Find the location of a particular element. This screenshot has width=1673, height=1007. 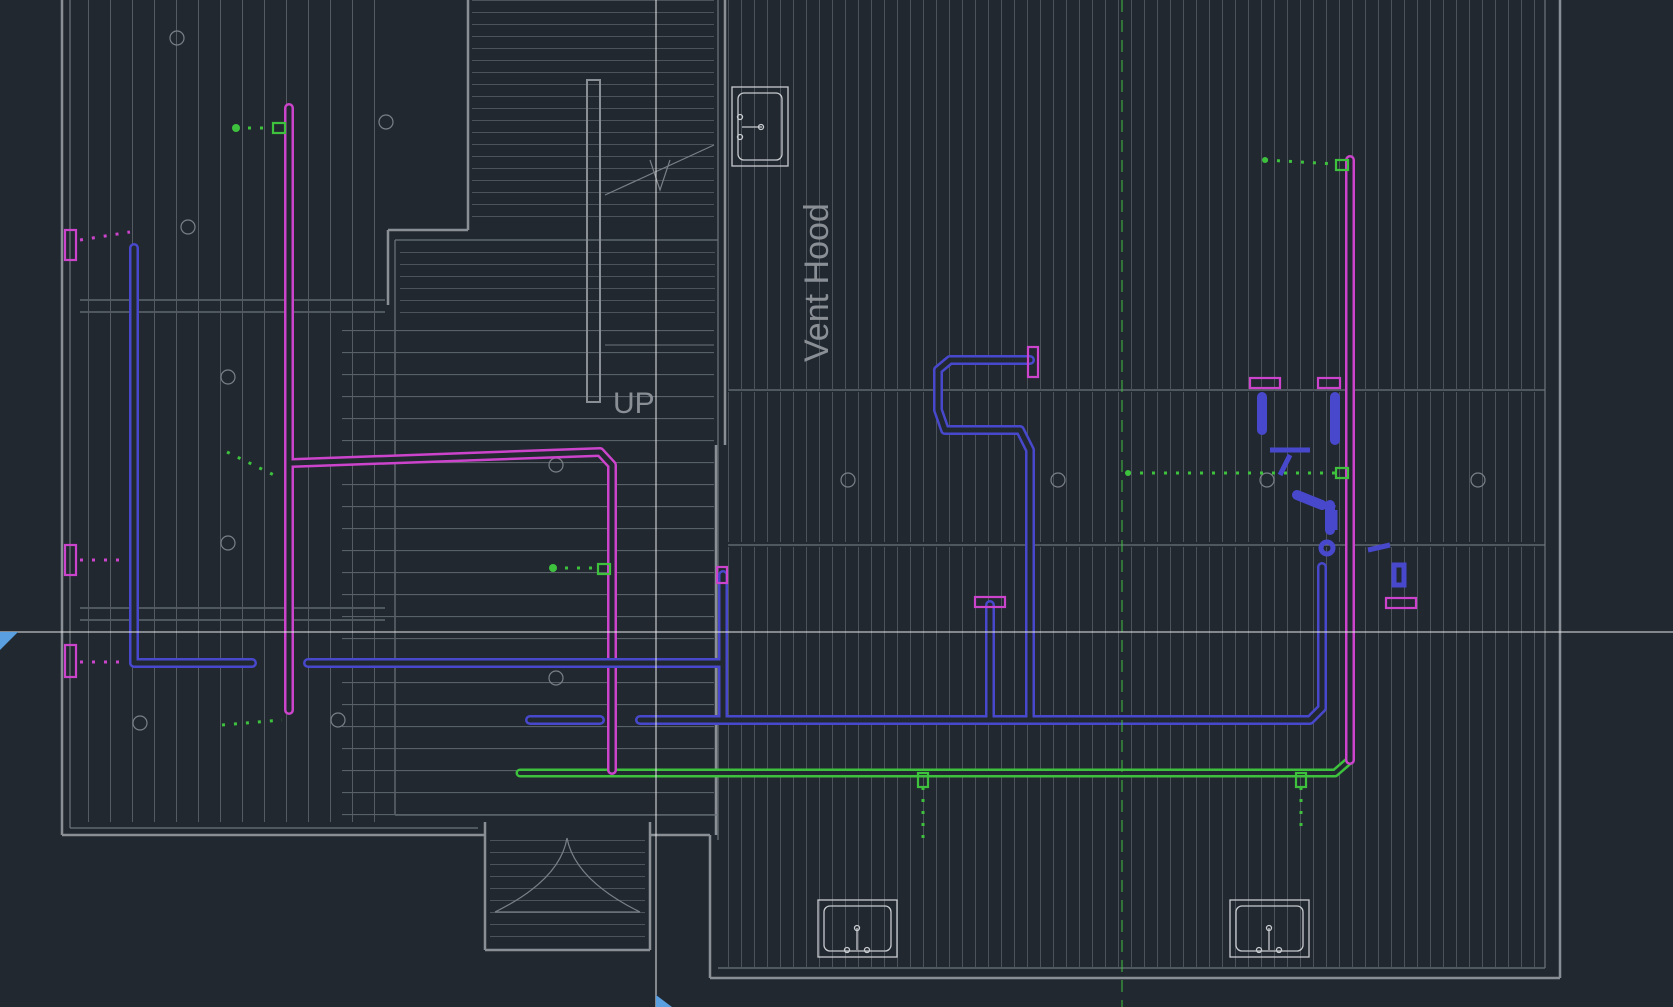

stair-up-label: UP is located at coordinates (634, 403).